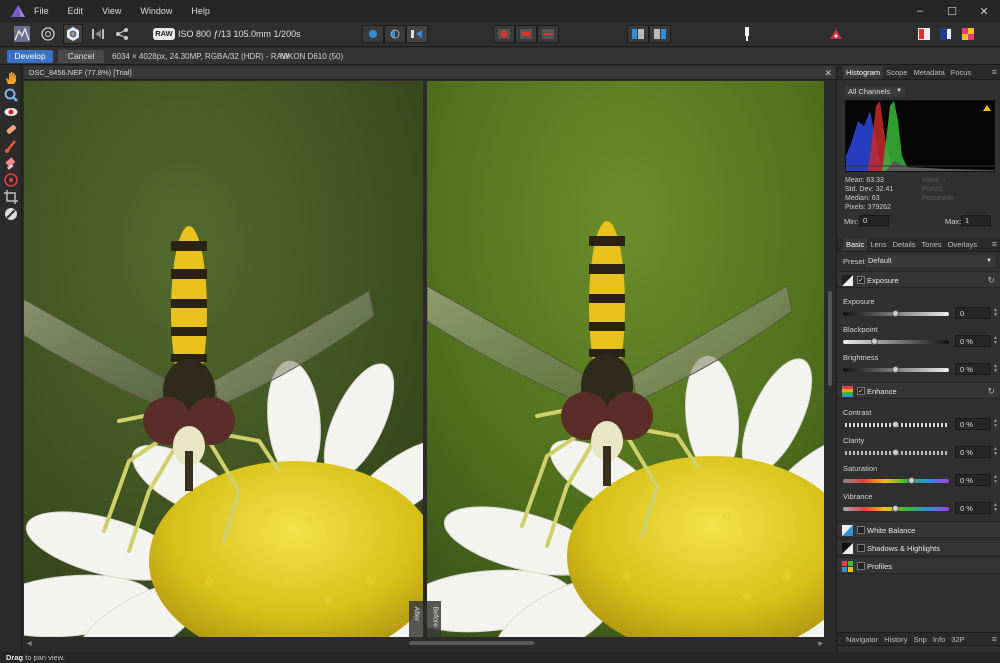  Describe the element at coordinates (918, 529) in the screenshot. I see `white-balance-section-header: White Balance` at that location.